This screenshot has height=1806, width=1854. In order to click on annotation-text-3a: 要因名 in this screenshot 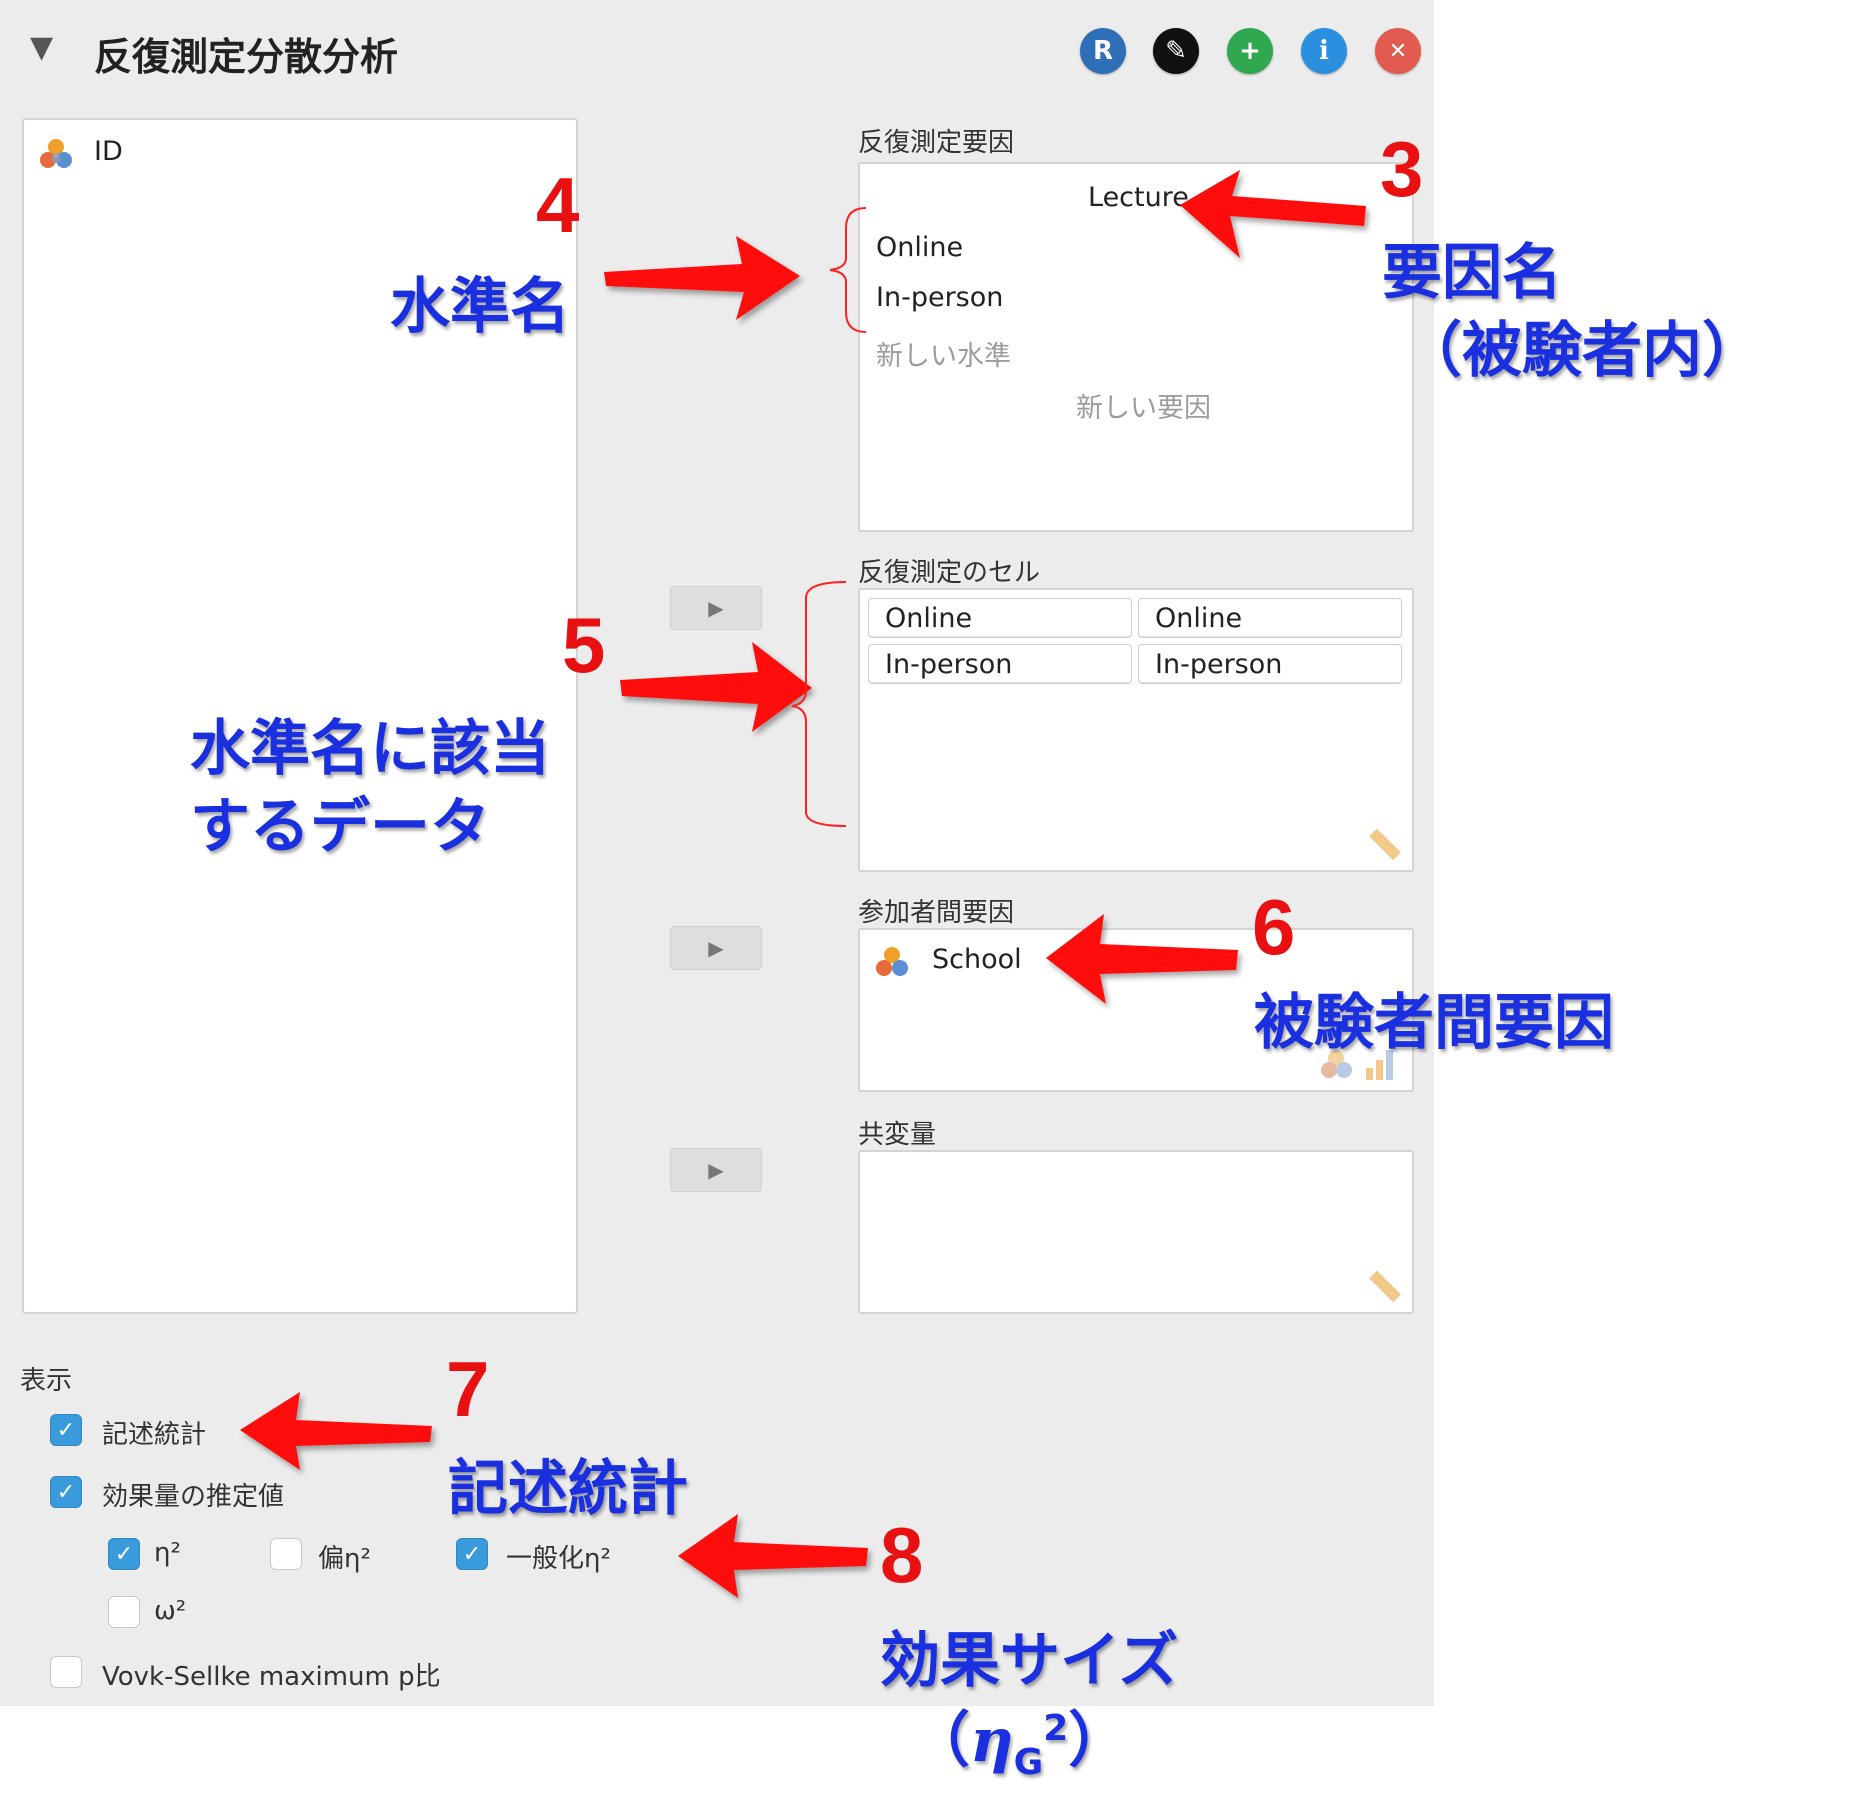, I will do `click(1472, 273)`.